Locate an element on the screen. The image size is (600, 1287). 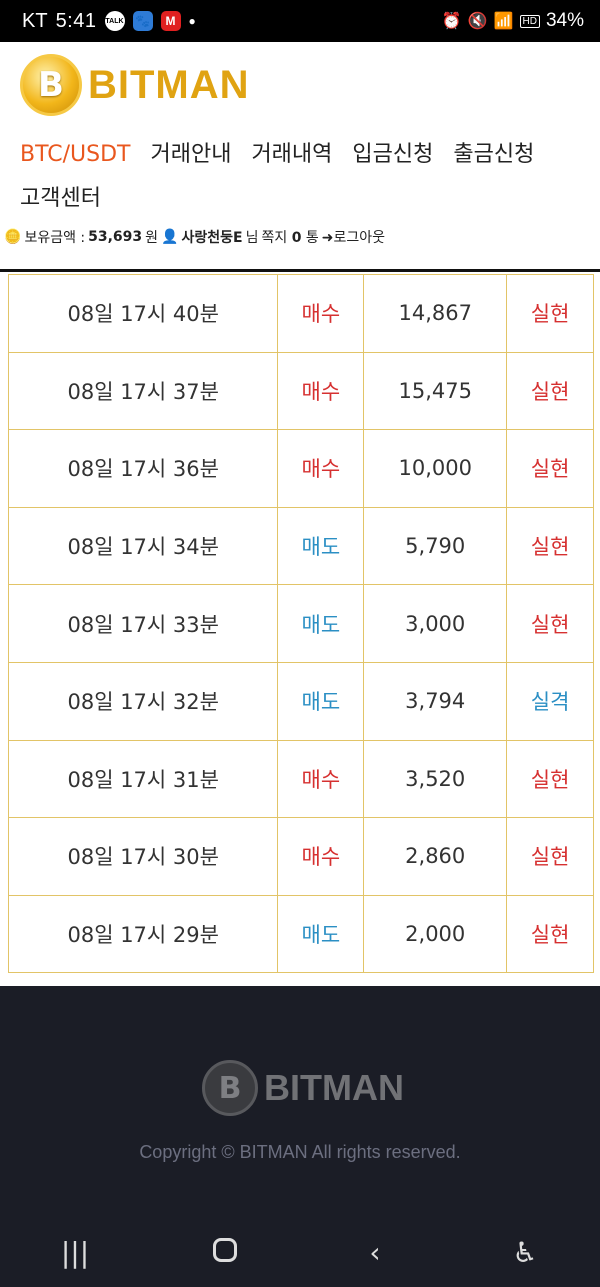
status-right: ⏰ 🔇 📶 HD 34% is located at coordinates (513, 21).